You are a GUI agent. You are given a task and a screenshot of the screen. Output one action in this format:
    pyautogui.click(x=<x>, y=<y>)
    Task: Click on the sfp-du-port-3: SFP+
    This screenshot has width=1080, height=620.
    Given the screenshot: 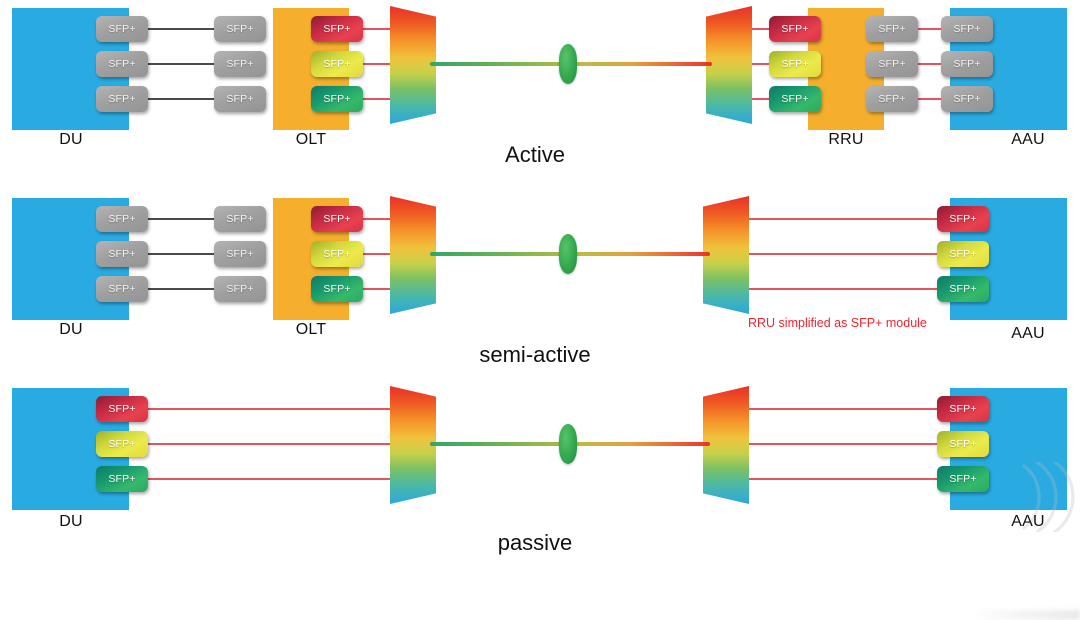 What is the action you would take?
    pyautogui.click(x=122, y=99)
    